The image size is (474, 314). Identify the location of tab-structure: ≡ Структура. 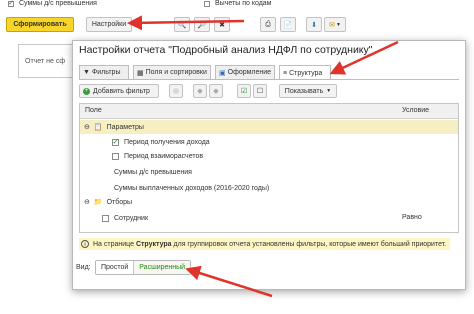
(305, 72).